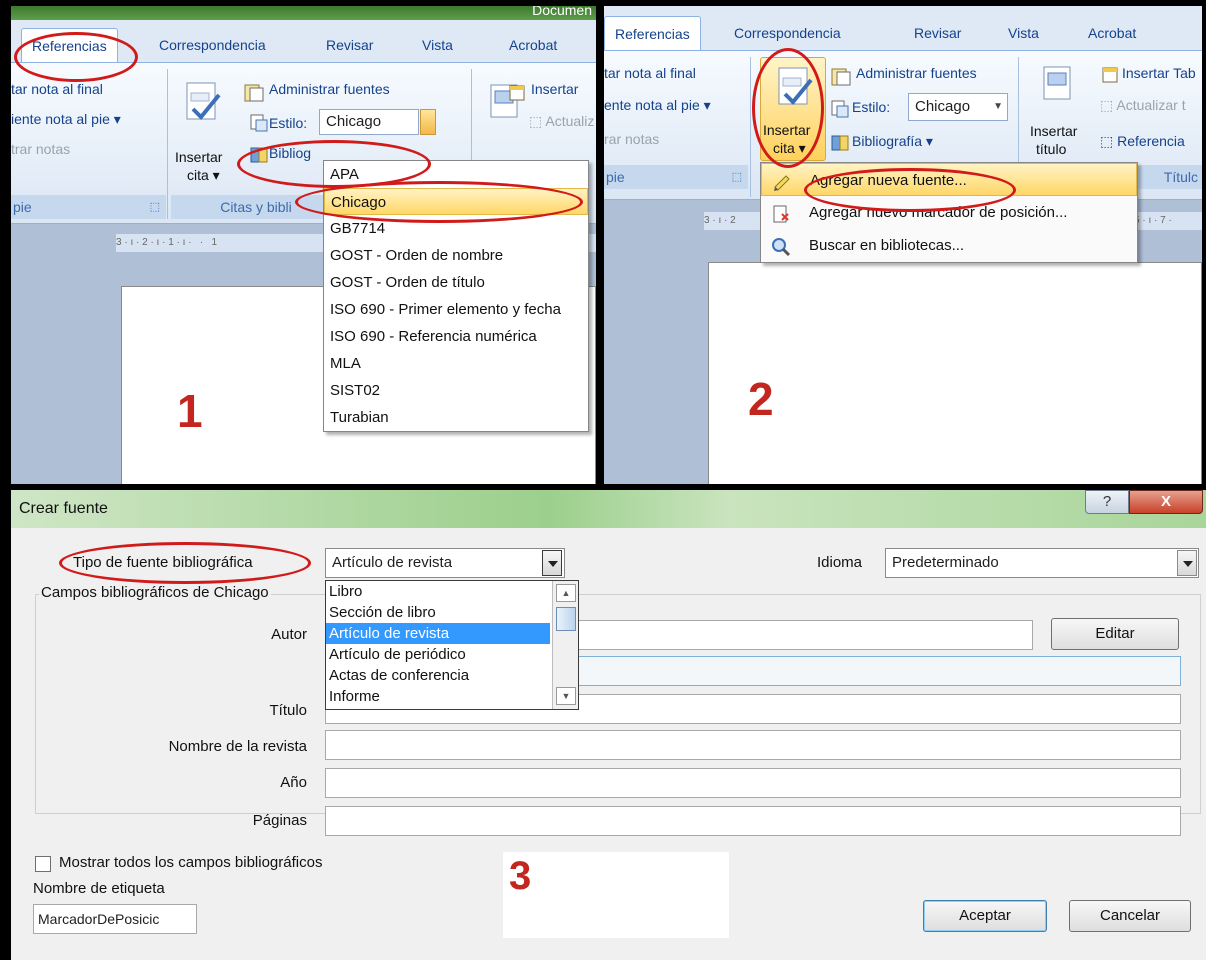  I want to click on tag-name-field: MarcadorDePosicic, so click(115, 919).